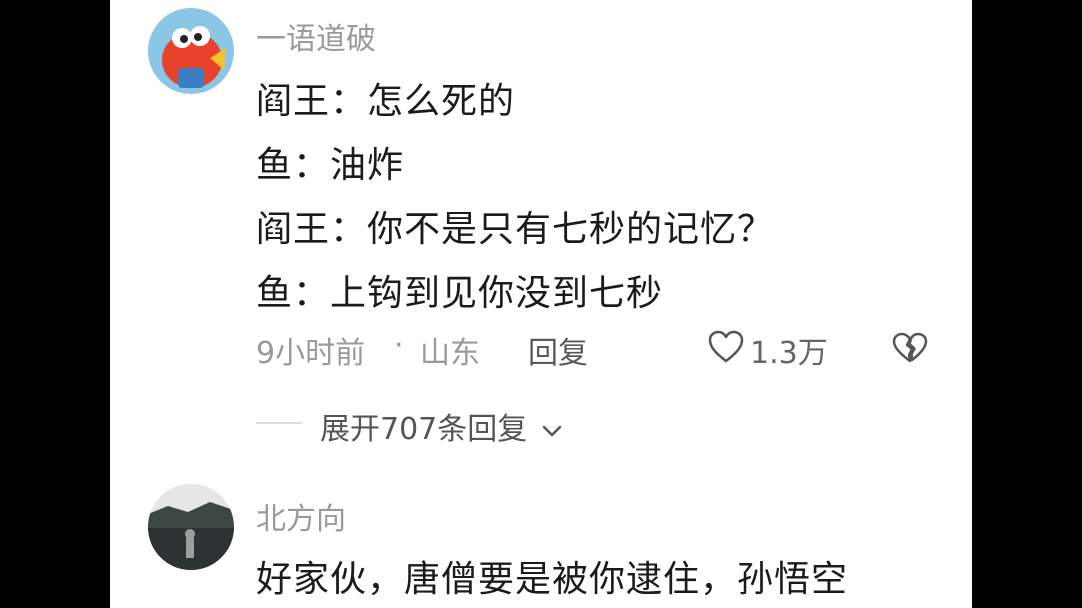 The image size is (1082, 608). I want to click on landscape-avatar-image, so click(191, 527).